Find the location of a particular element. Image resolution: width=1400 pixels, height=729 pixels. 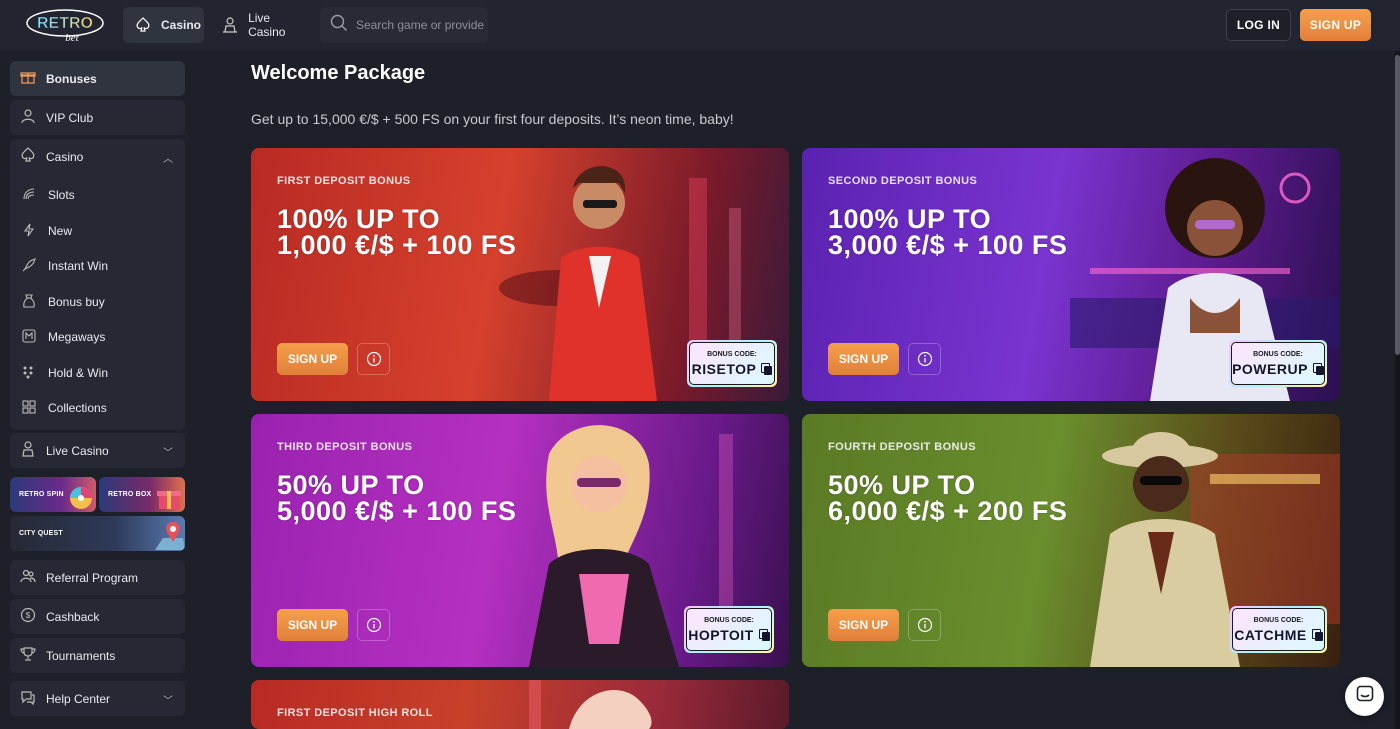

bonus-card-high-roll: FIRST DEPOSIT HIGH ROLL is located at coordinates (520, 704).